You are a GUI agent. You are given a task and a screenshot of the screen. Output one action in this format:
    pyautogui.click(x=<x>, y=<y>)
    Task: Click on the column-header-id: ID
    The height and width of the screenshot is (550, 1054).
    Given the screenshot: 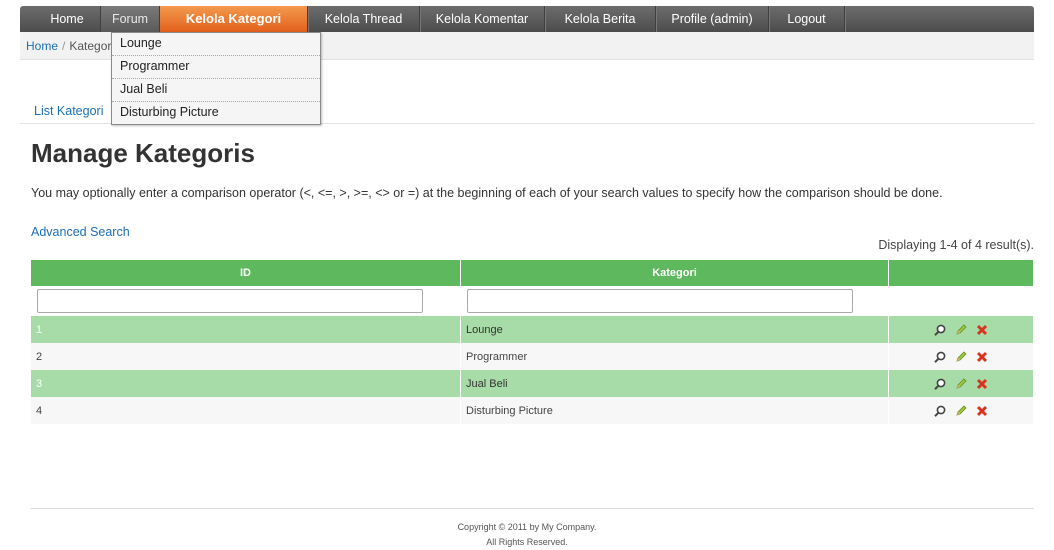 What is the action you would take?
    pyautogui.click(x=246, y=273)
    